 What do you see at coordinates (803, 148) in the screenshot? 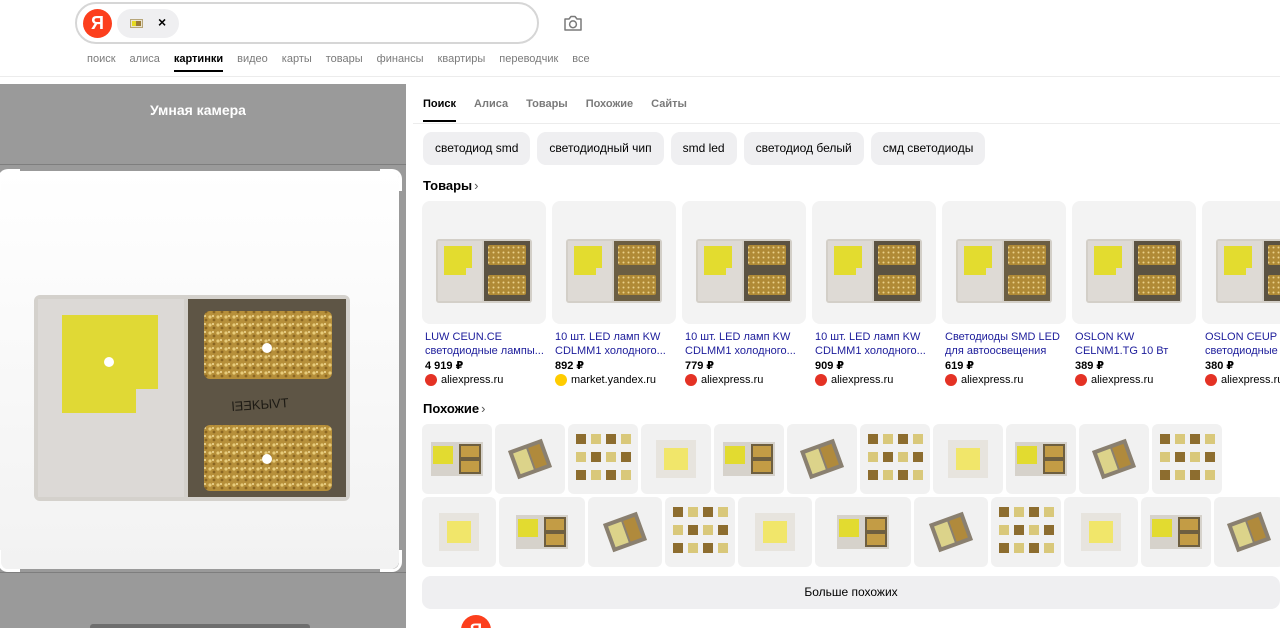
I see `suggestion-pill: светодиод белый` at bounding box center [803, 148].